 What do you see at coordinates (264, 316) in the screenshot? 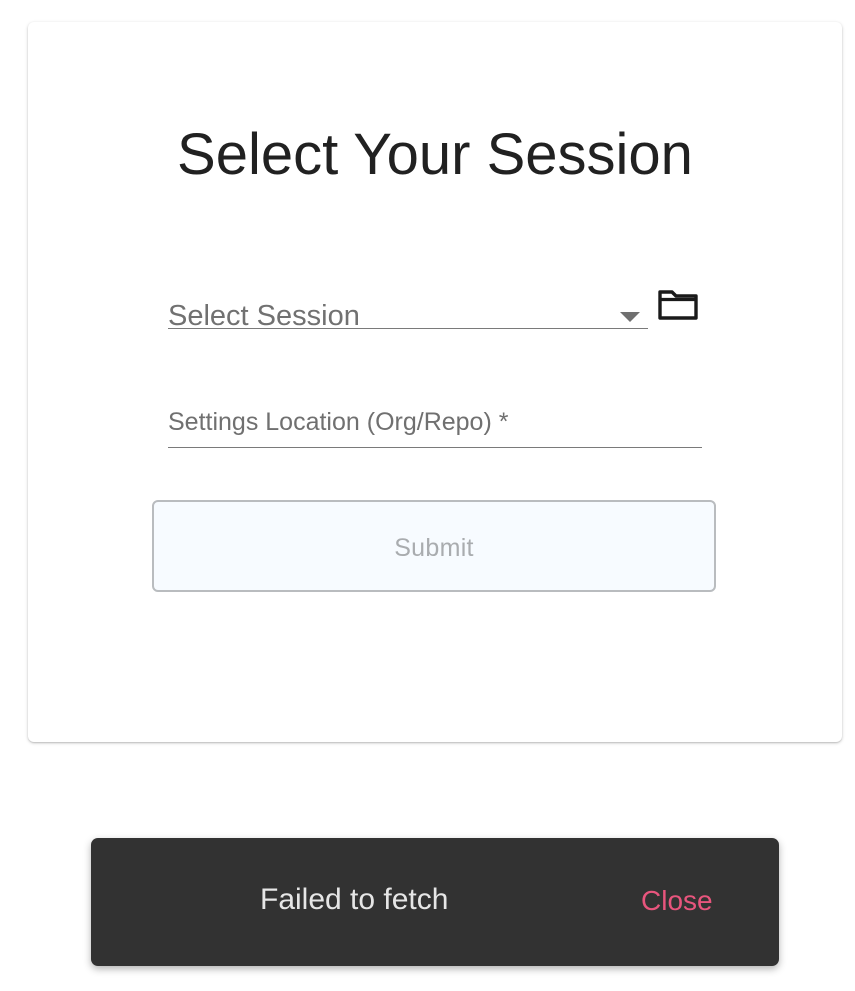
I see `session-select-placeholder: Select Session` at bounding box center [264, 316].